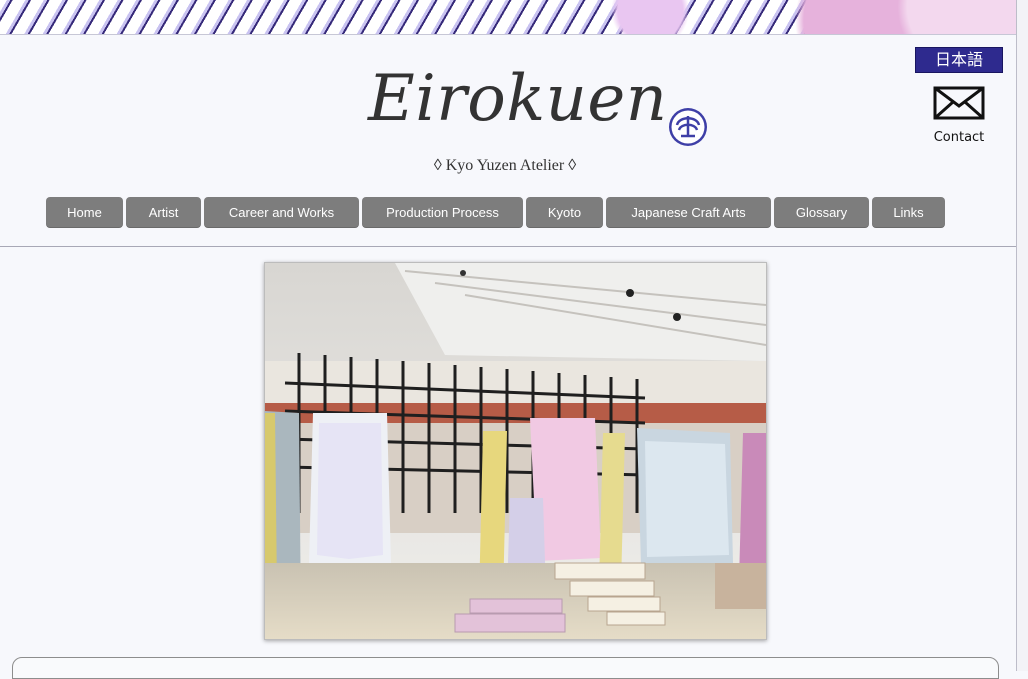  I want to click on header-divider, so click(508, 246).